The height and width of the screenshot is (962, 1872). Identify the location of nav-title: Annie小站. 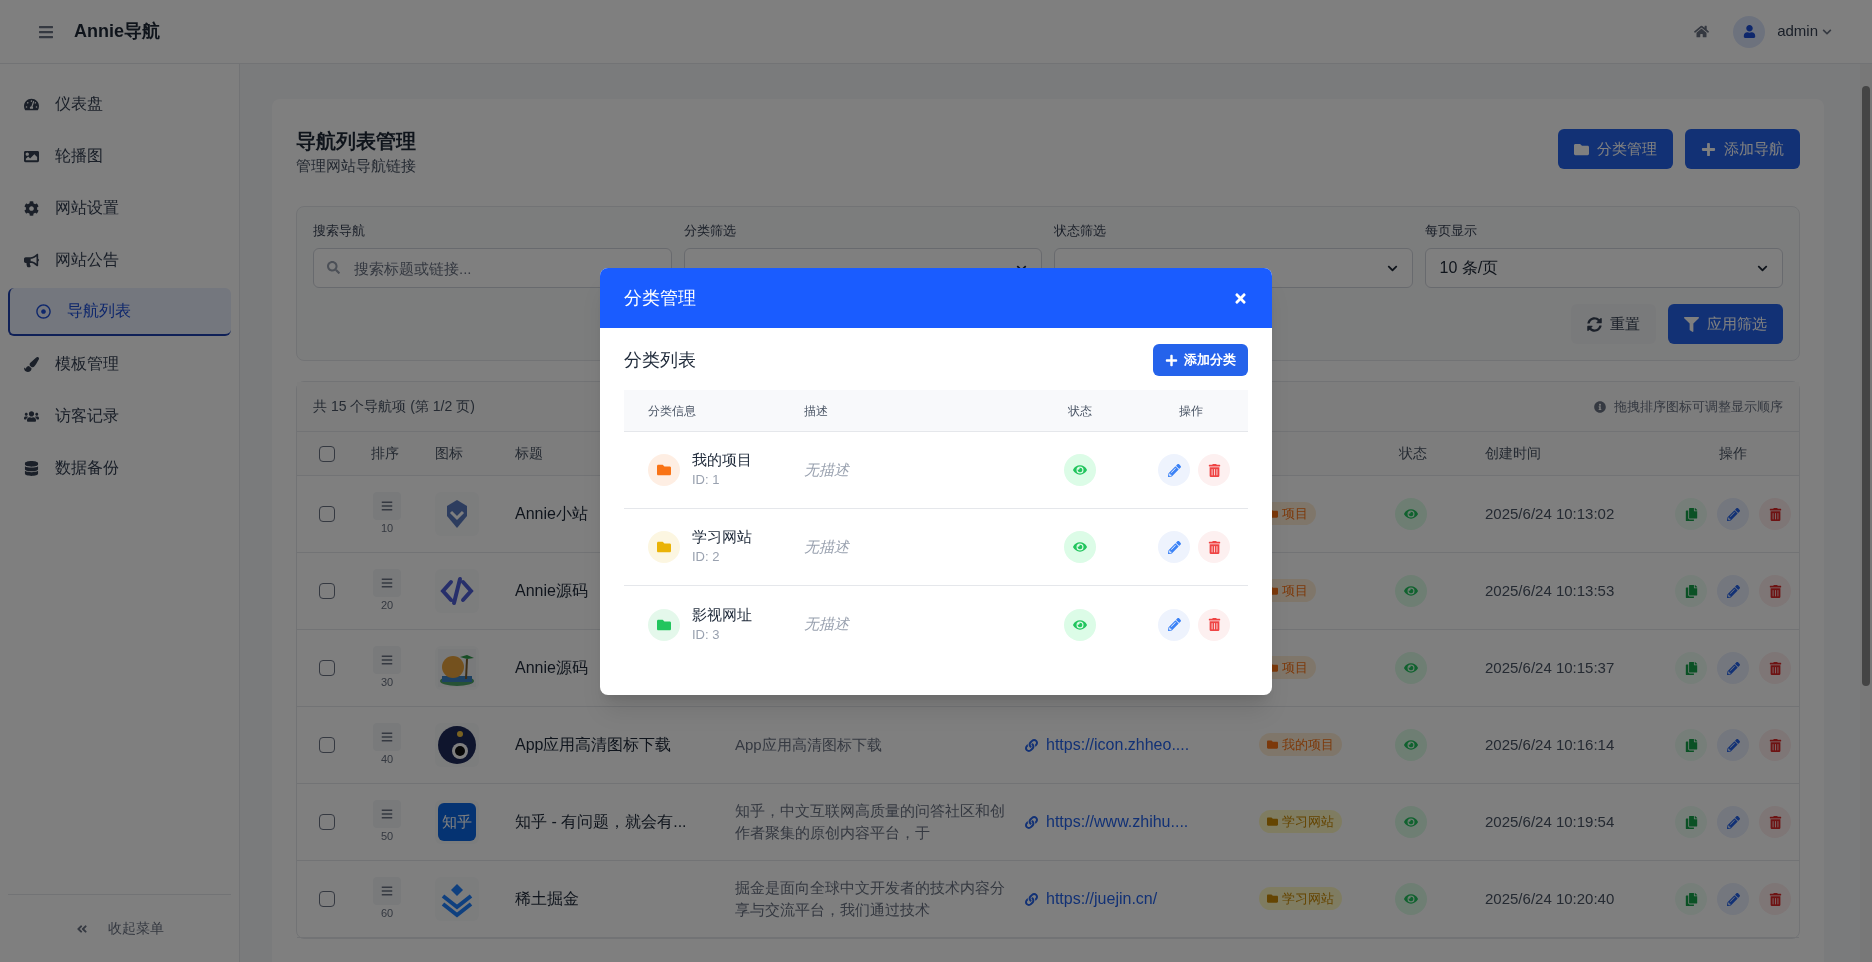
(552, 514).